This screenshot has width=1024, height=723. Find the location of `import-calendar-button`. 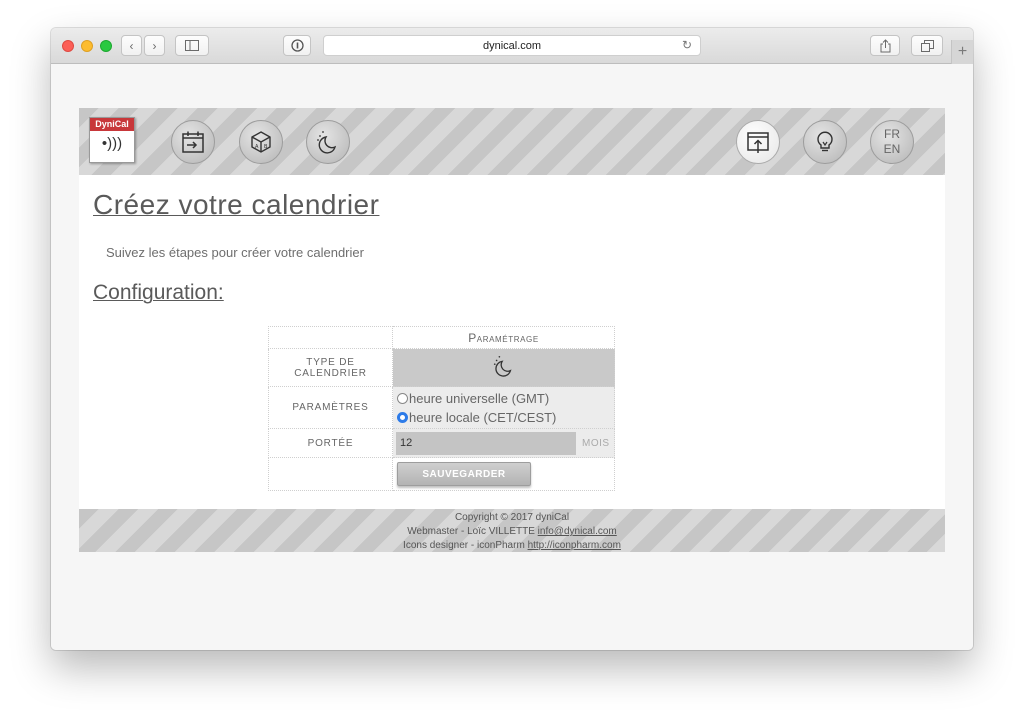

import-calendar-button is located at coordinates (193, 142).